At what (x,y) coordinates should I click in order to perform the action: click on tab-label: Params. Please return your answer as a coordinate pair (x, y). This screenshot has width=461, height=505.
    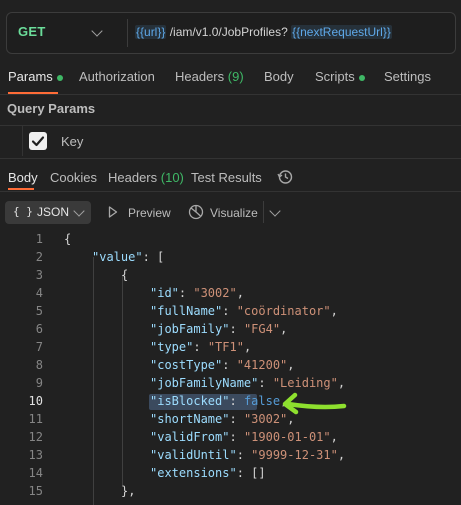
    Looking at the image, I should click on (30, 76).